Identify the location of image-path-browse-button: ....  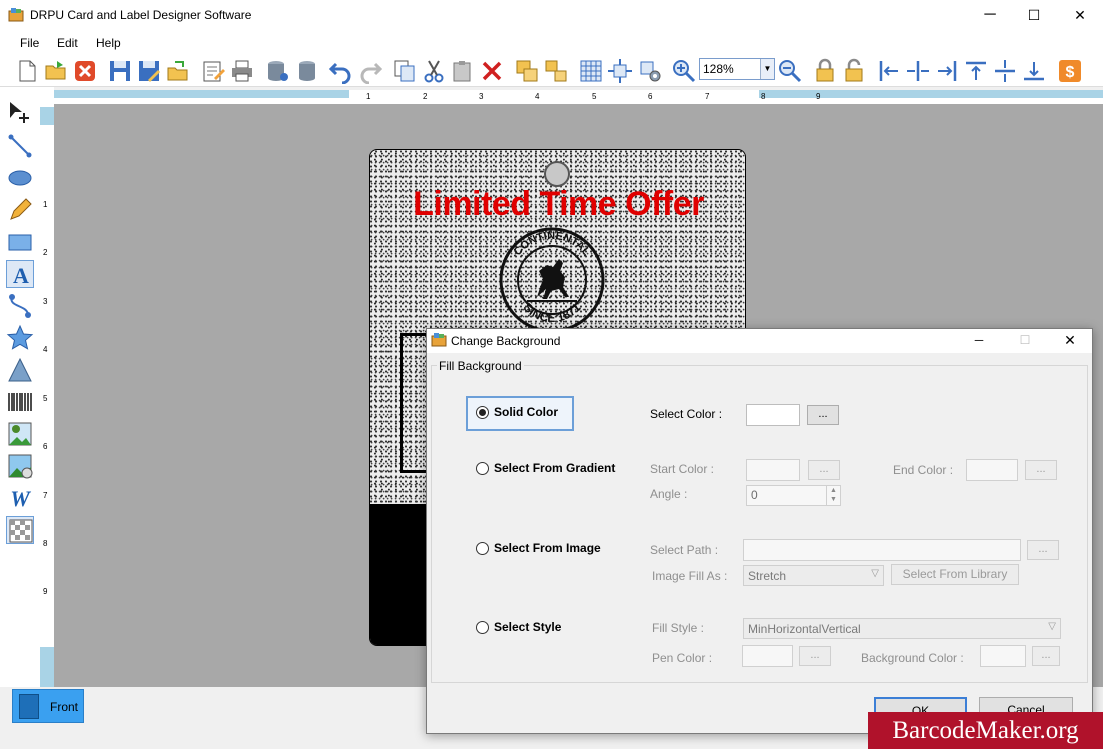
(1043, 550).